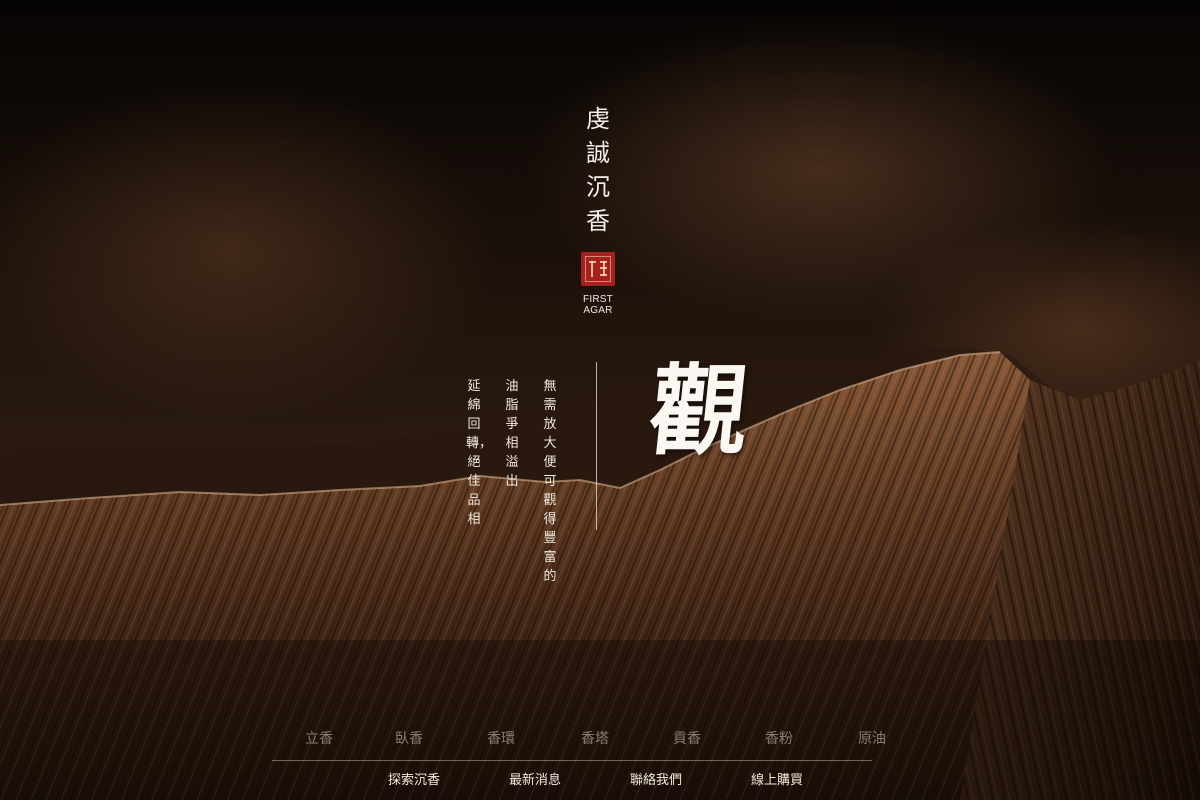  I want to click on vertical-divider, so click(596, 446).